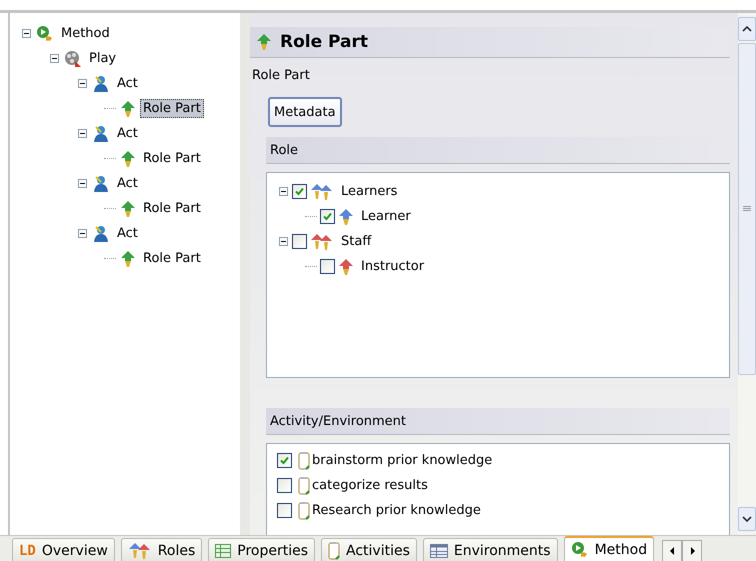  Describe the element at coordinates (27, 550) in the screenshot. I see `logo-text: LD` at that location.